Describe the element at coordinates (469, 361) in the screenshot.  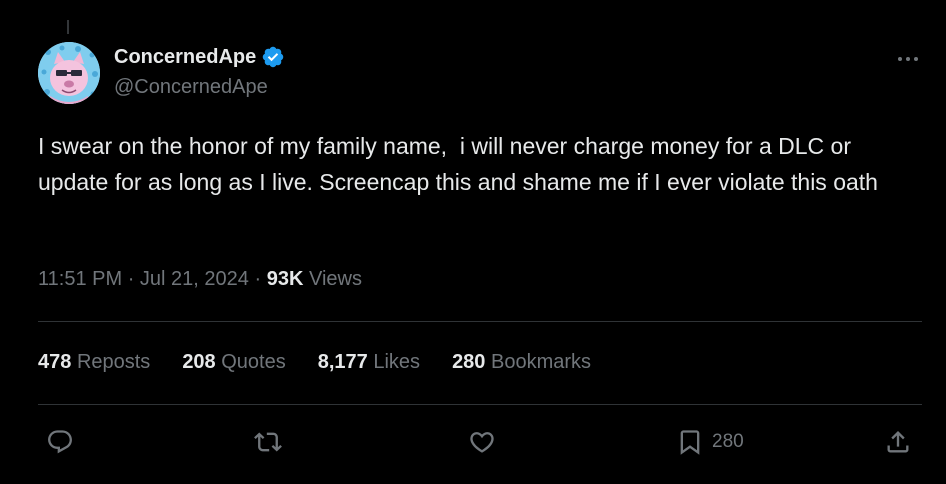
I see `stat-count: 280` at that location.